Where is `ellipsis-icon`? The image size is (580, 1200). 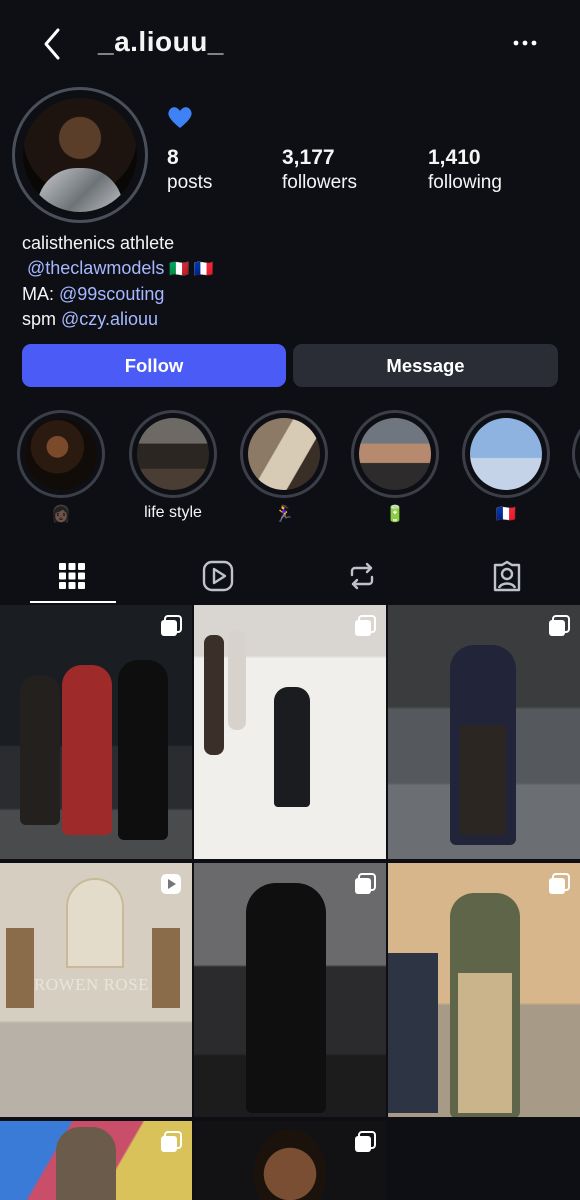 ellipsis-icon is located at coordinates (525, 43).